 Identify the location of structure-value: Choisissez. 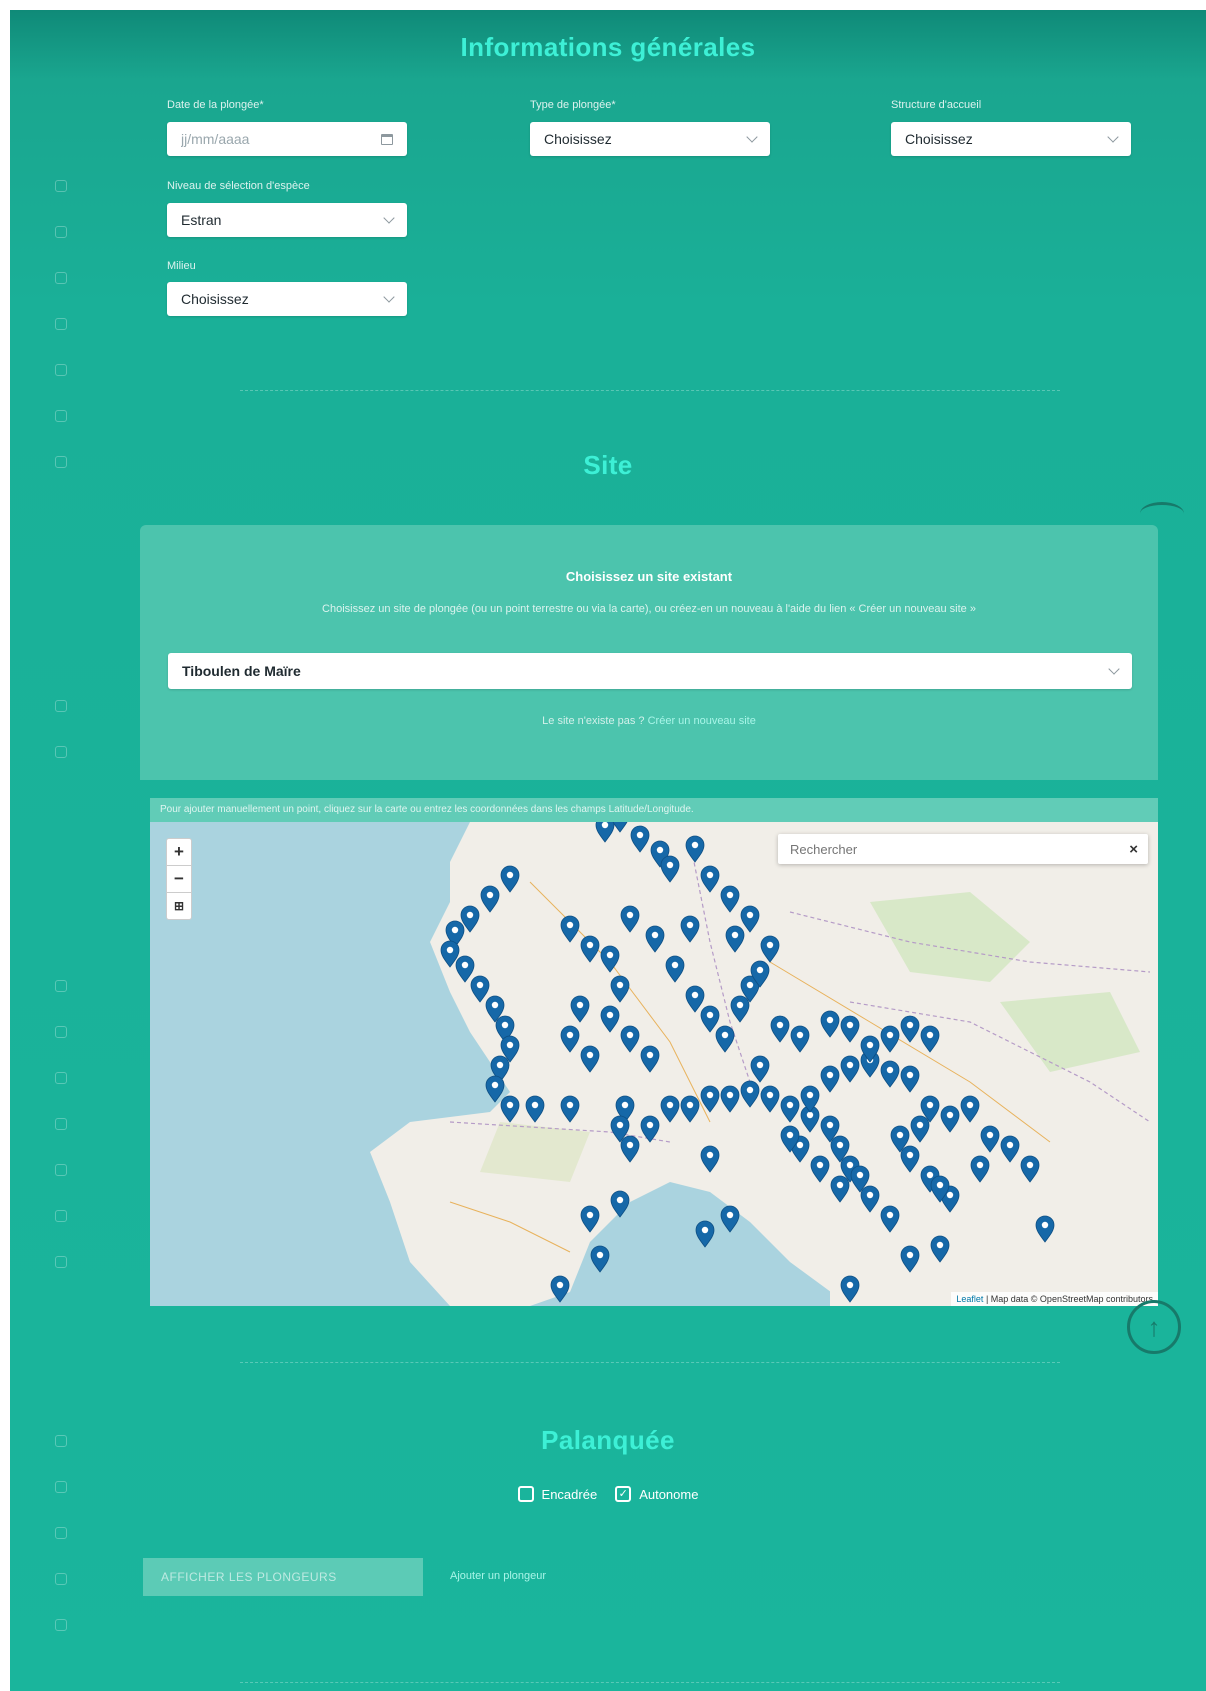
(939, 139).